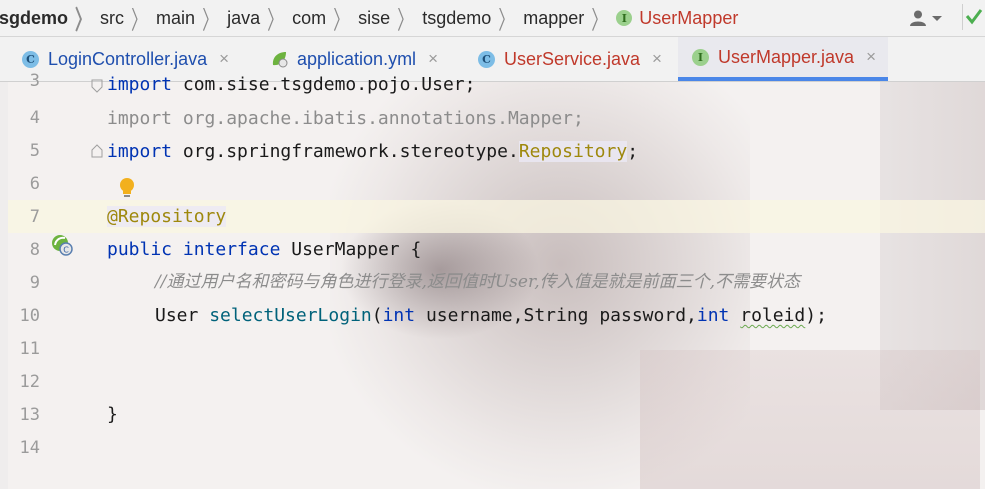  Describe the element at coordinates (29, 316) in the screenshot. I see `line-number: 10` at that location.